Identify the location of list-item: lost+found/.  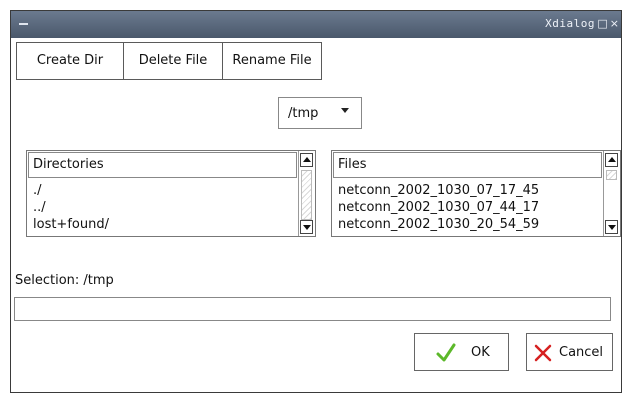
(71, 224).